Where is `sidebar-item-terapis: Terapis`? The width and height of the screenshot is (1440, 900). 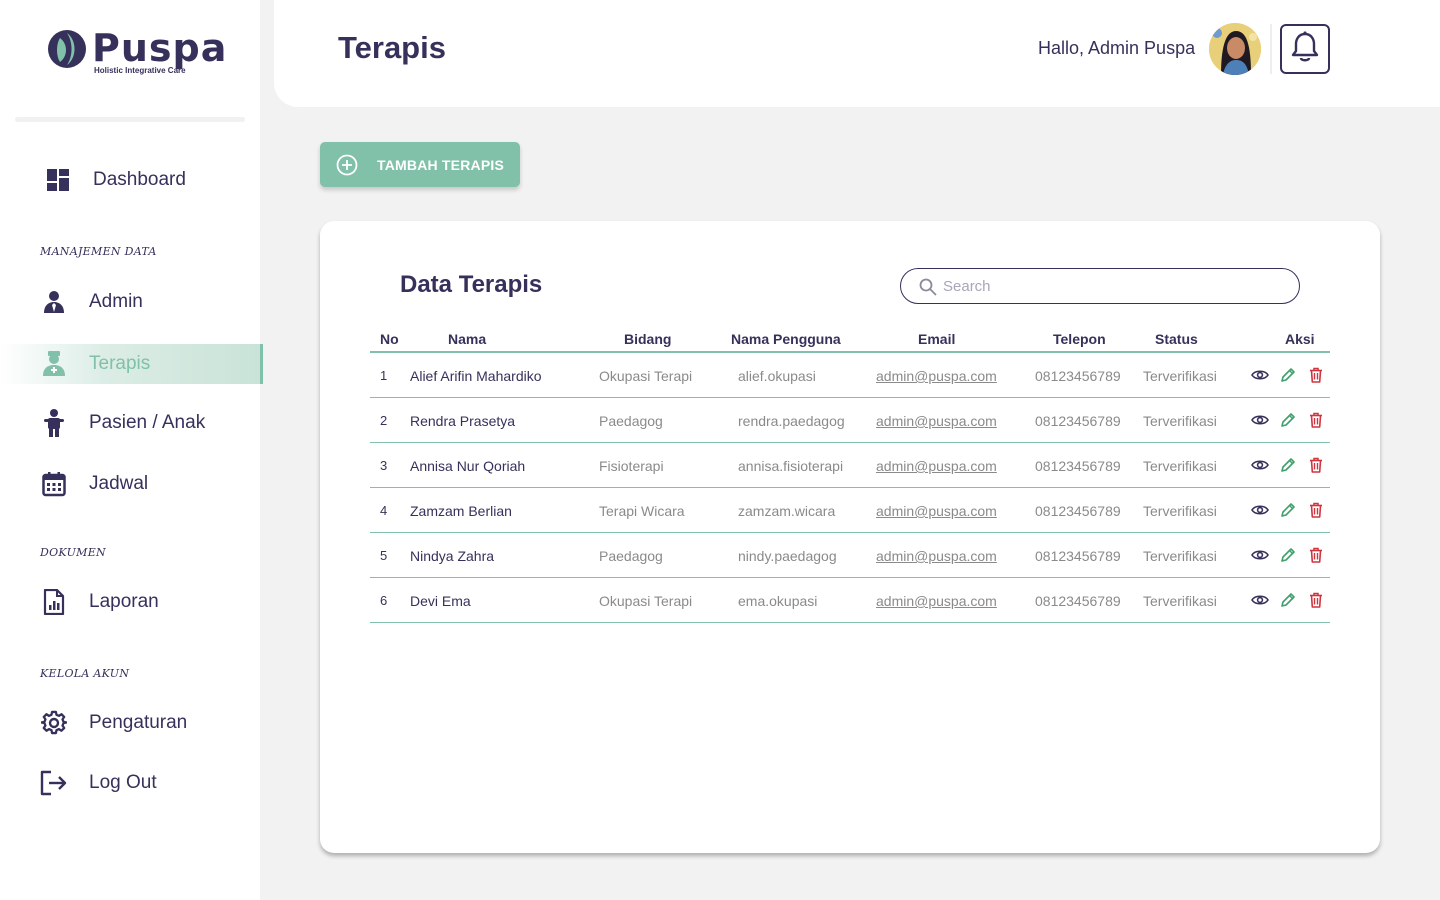 sidebar-item-terapis: Terapis is located at coordinates (131, 364).